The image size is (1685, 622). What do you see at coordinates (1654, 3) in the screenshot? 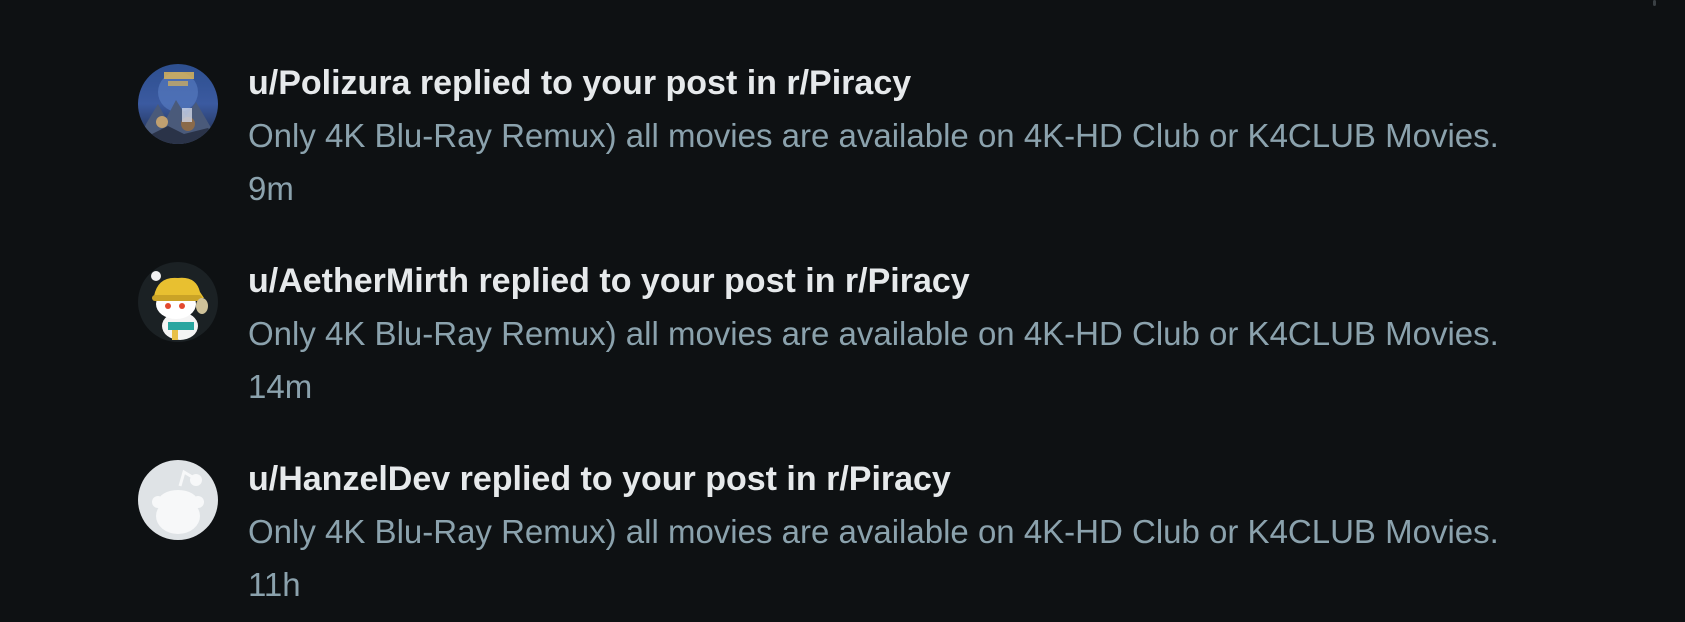
I see `scrollbar-thumb` at bounding box center [1654, 3].